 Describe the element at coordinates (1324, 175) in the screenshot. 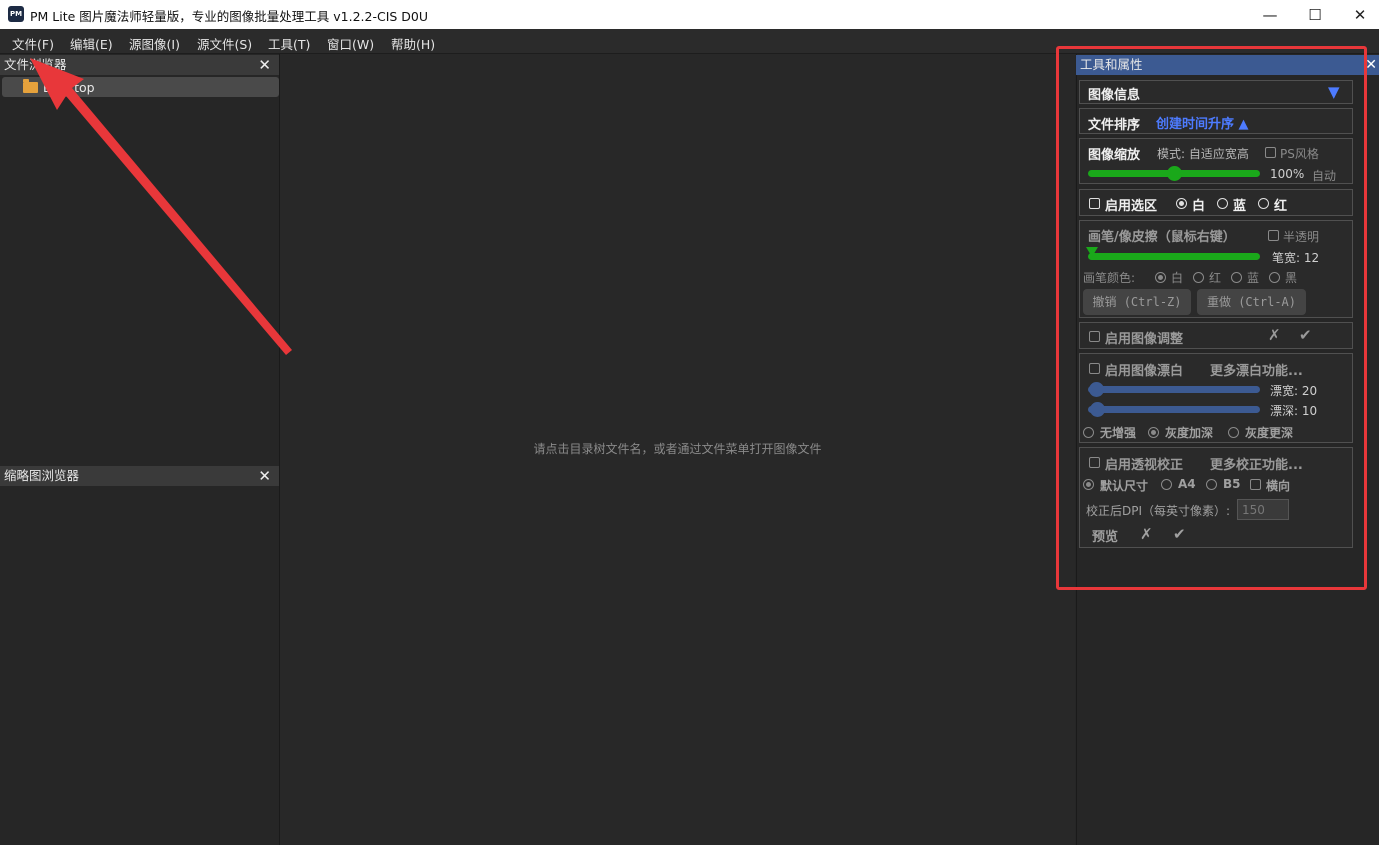

I see `zoom-auto: 自动` at that location.